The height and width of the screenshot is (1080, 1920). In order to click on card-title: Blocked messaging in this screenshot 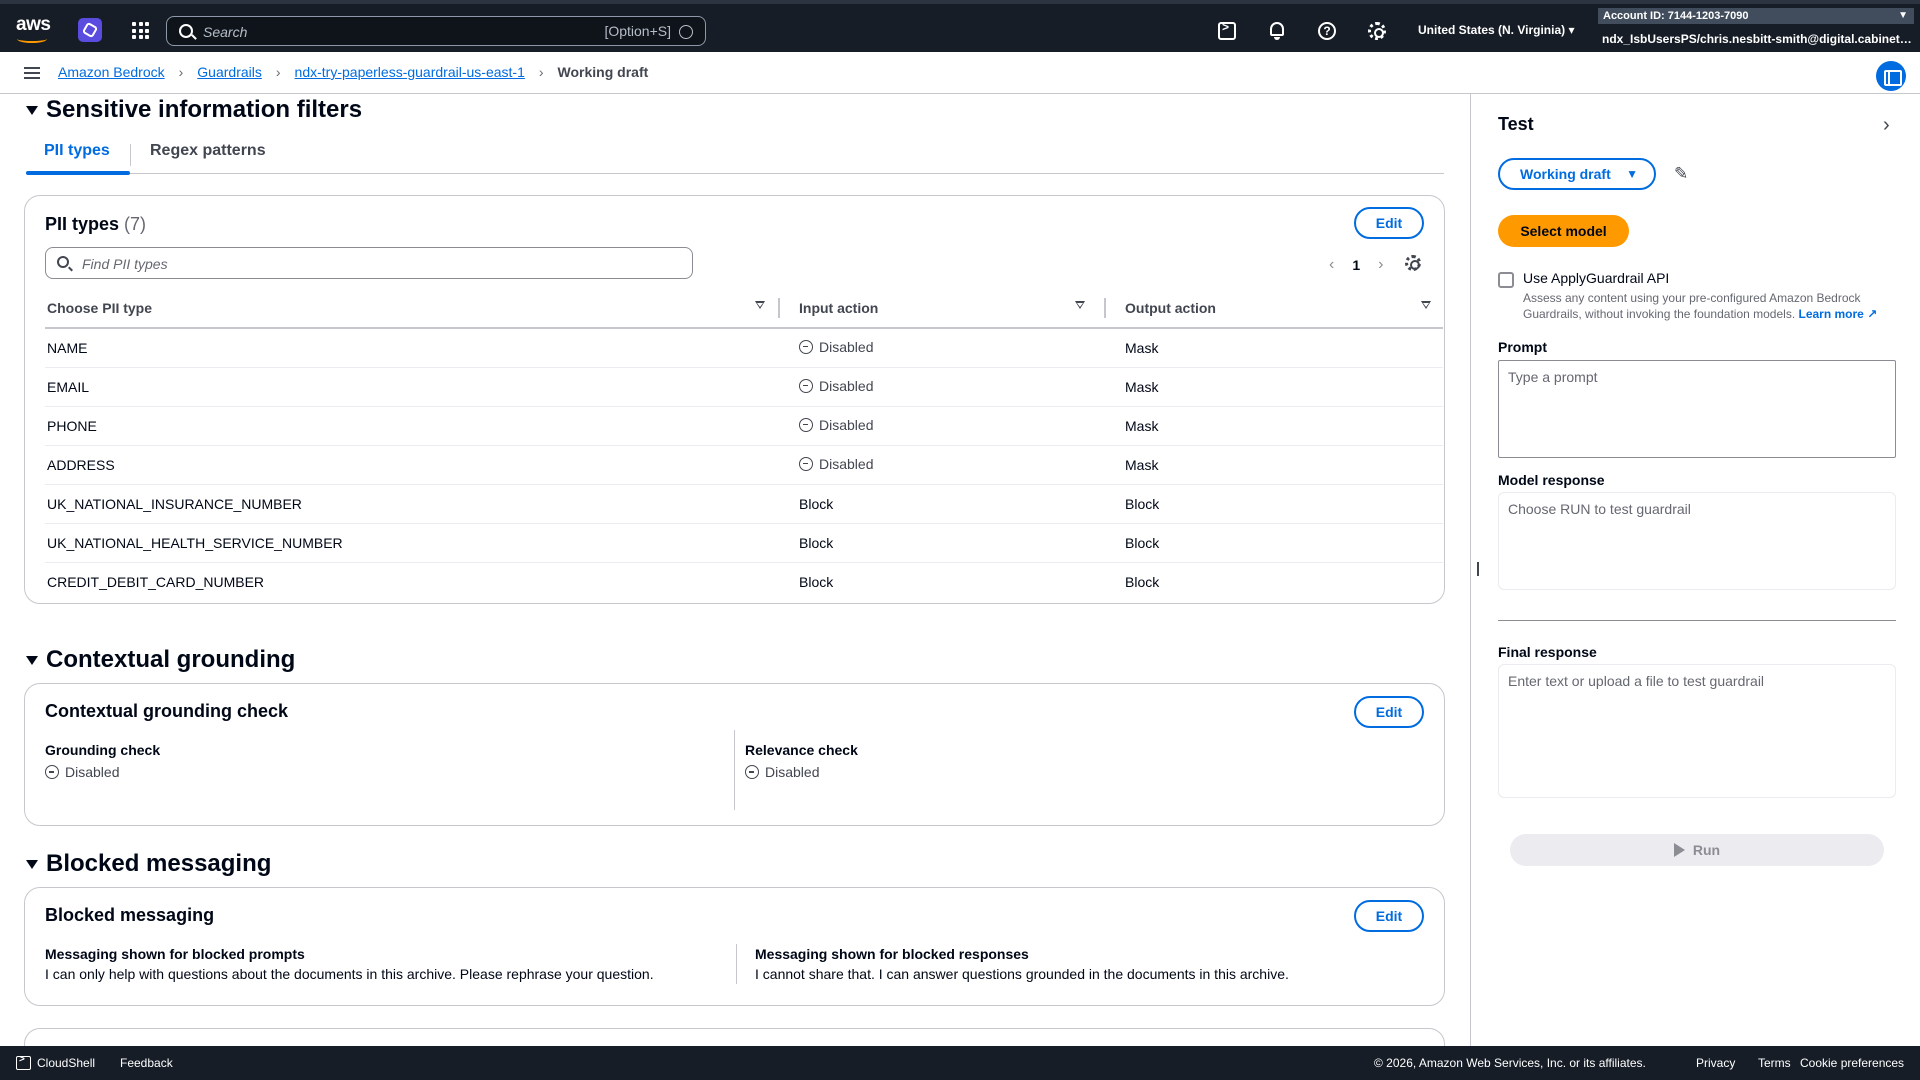, I will do `click(130, 915)`.